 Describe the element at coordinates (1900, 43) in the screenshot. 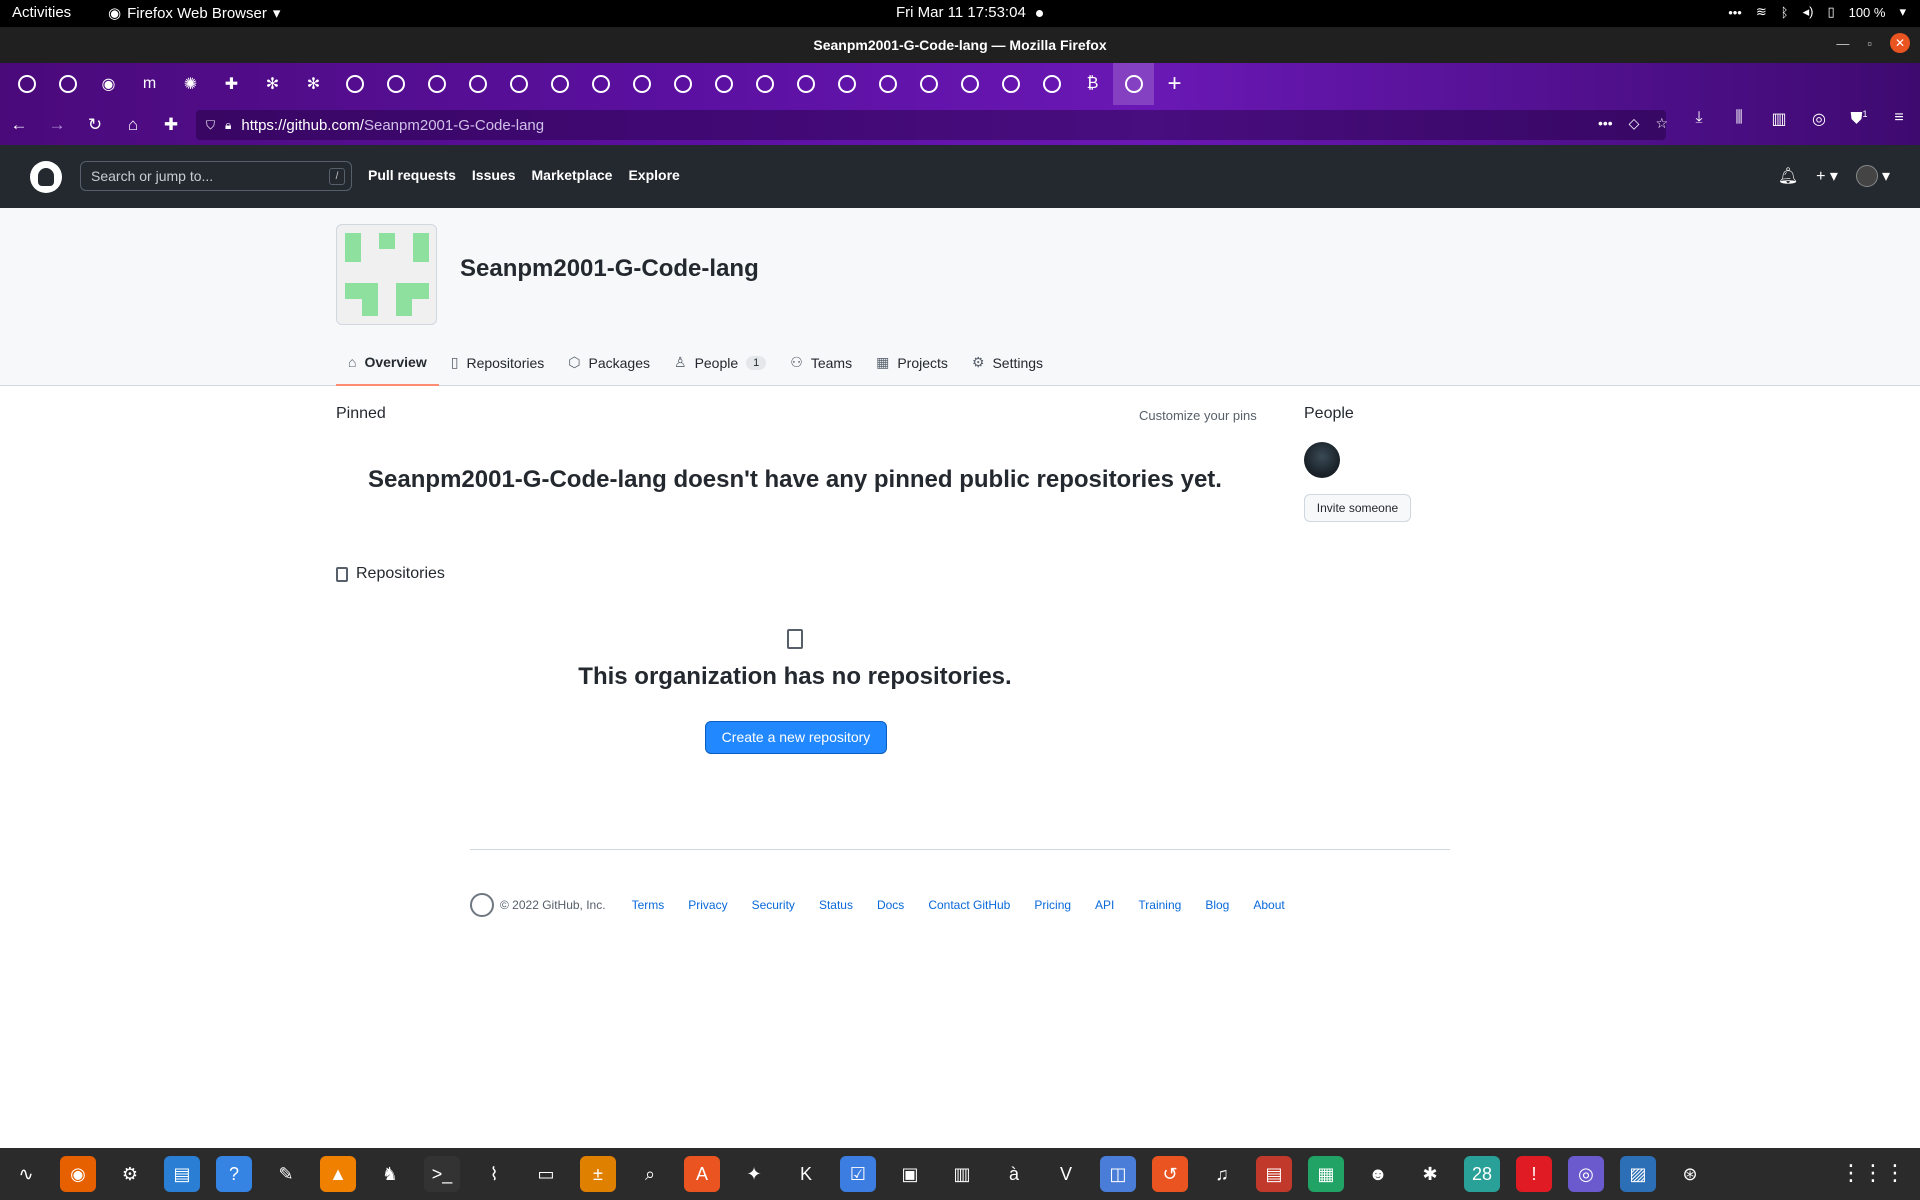

I see `close-icon: ✕` at that location.